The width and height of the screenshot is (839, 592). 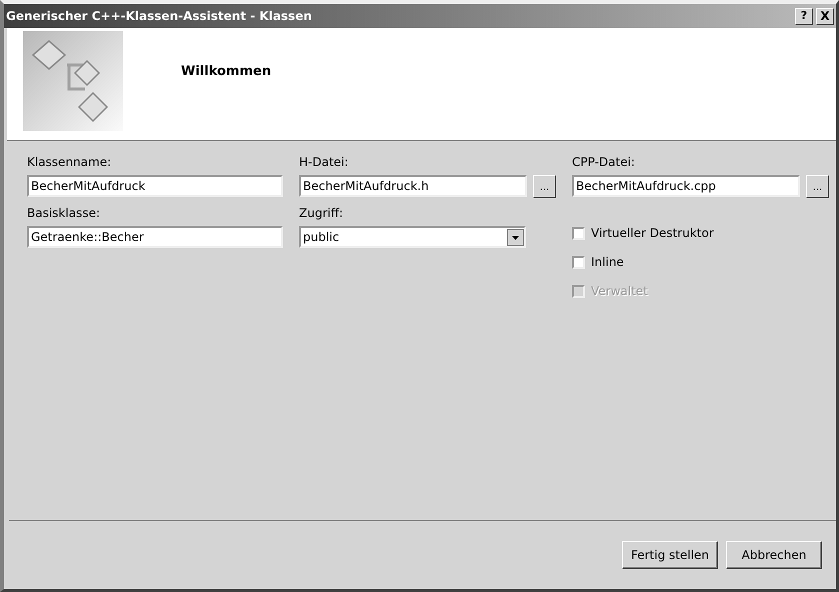 What do you see at coordinates (69, 162) in the screenshot?
I see `field-label: Klassenname:` at bounding box center [69, 162].